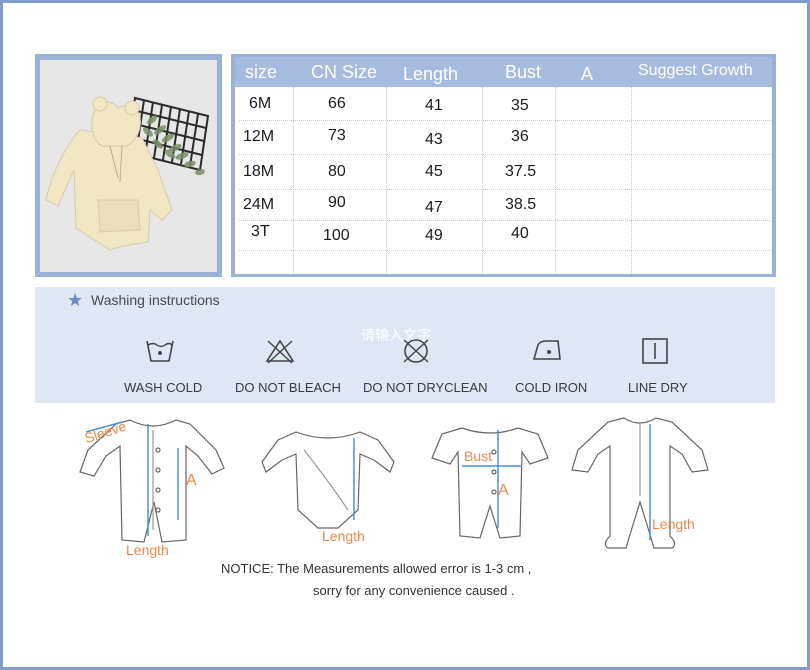 The width and height of the screenshot is (810, 670). I want to click on cell-bust: 35, so click(520, 105).